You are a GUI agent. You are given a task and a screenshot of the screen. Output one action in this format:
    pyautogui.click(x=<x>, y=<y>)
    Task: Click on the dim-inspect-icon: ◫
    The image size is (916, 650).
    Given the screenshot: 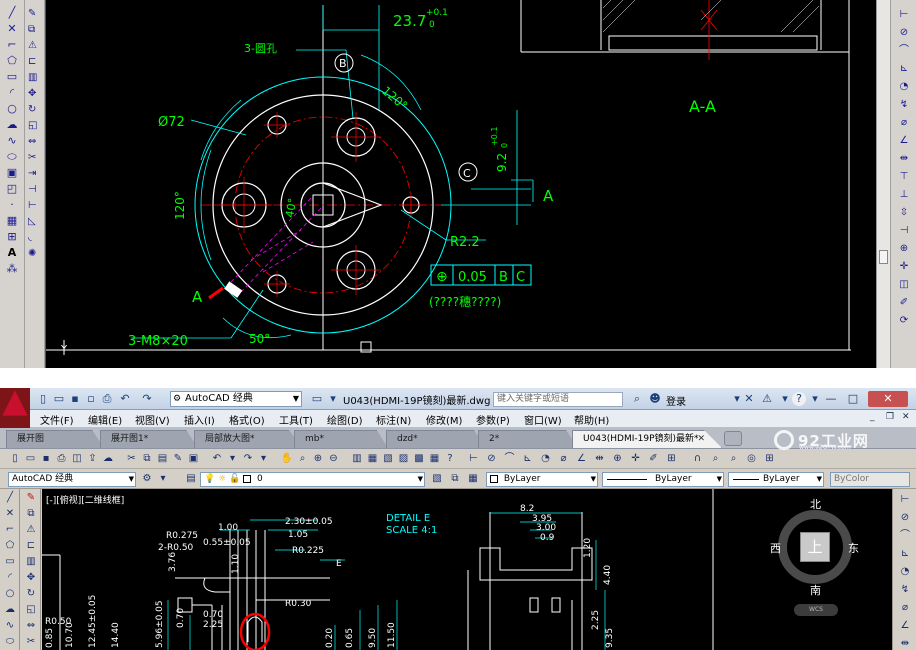 What is the action you would take?
    pyautogui.click(x=904, y=285)
    